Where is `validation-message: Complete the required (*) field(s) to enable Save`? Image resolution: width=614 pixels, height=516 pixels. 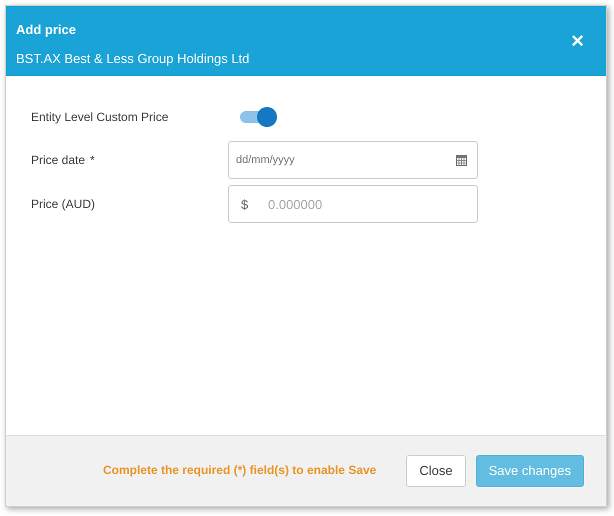 validation-message: Complete the required (*) field(s) to enable Save is located at coordinates (239, 470).